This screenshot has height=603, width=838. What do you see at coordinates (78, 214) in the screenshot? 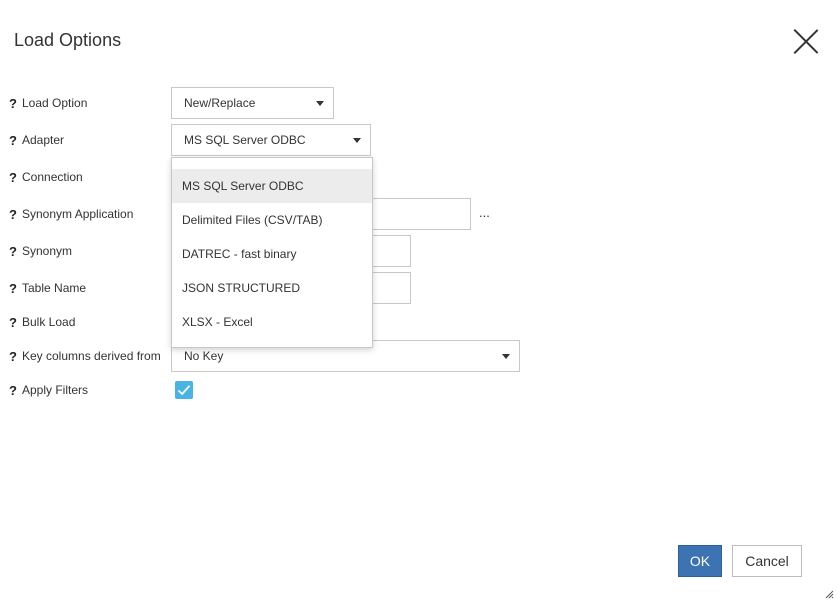
I see `synonym-application-label: Synonym Application` at bounding box center [78, 214].